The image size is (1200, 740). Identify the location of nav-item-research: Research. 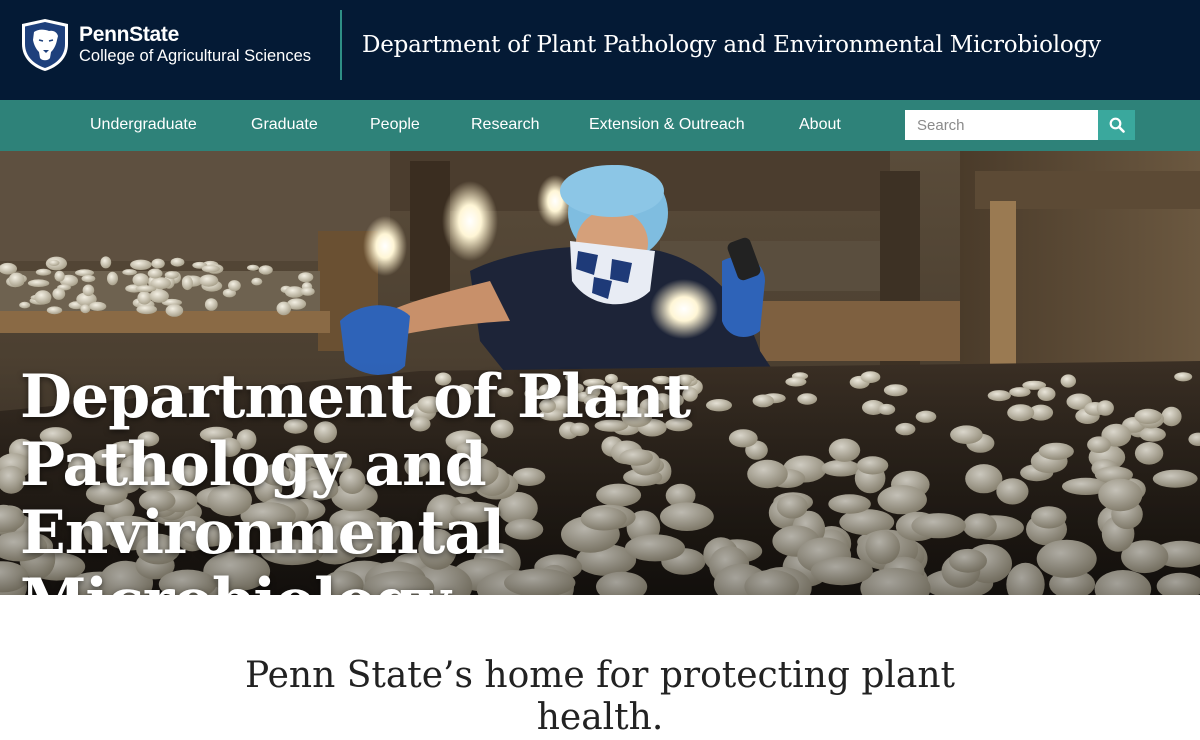
(505, 125).